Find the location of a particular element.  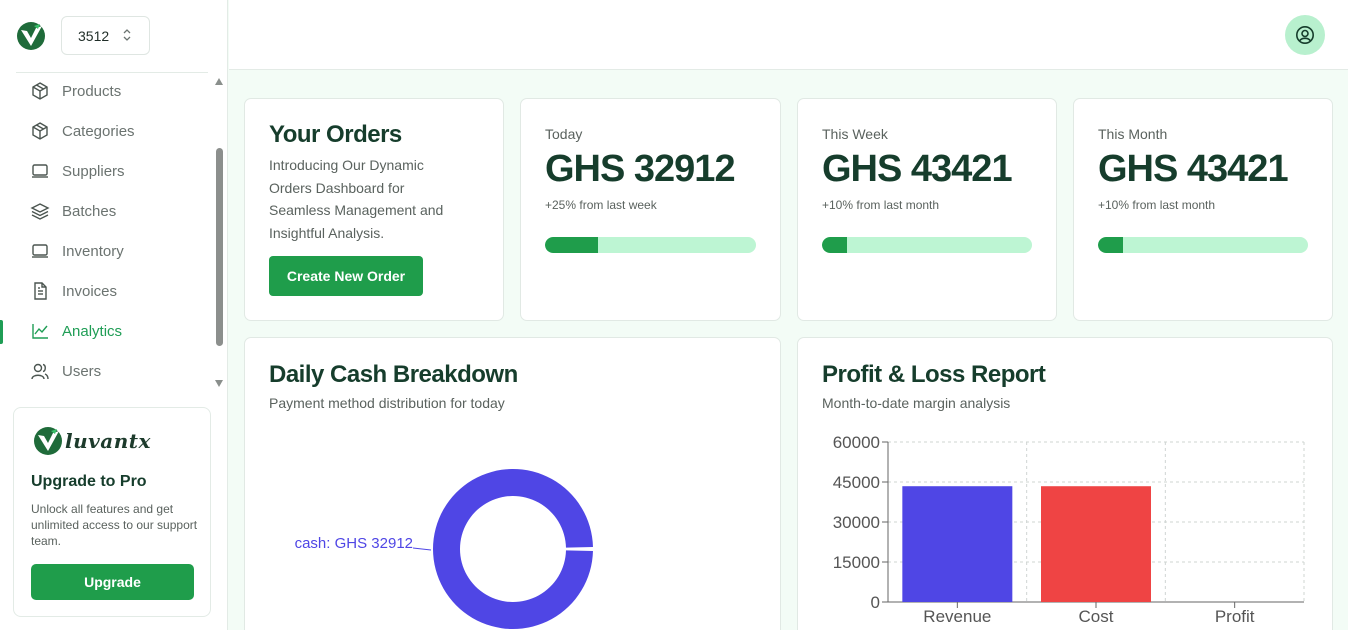

layers-icon is located at coordinates (40, 211).